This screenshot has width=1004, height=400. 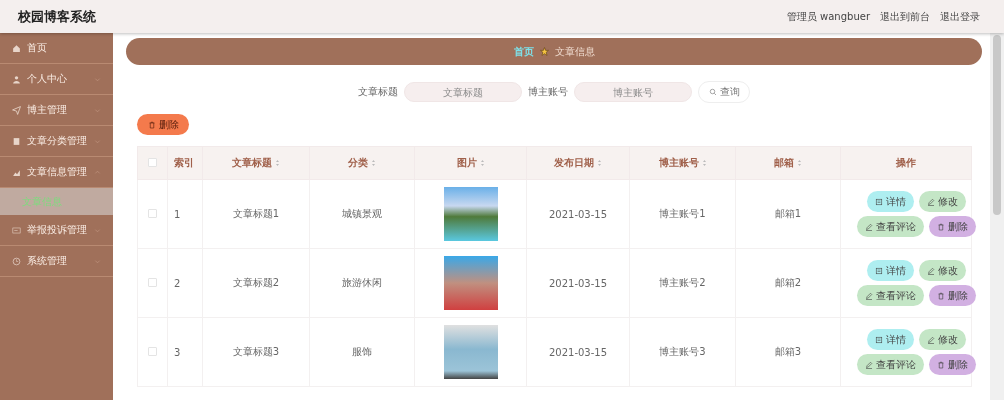 What do you see at coordinates (16, 110) in the screenshot?
I see `paper-plane-icon` at bounding box center [16, 110].